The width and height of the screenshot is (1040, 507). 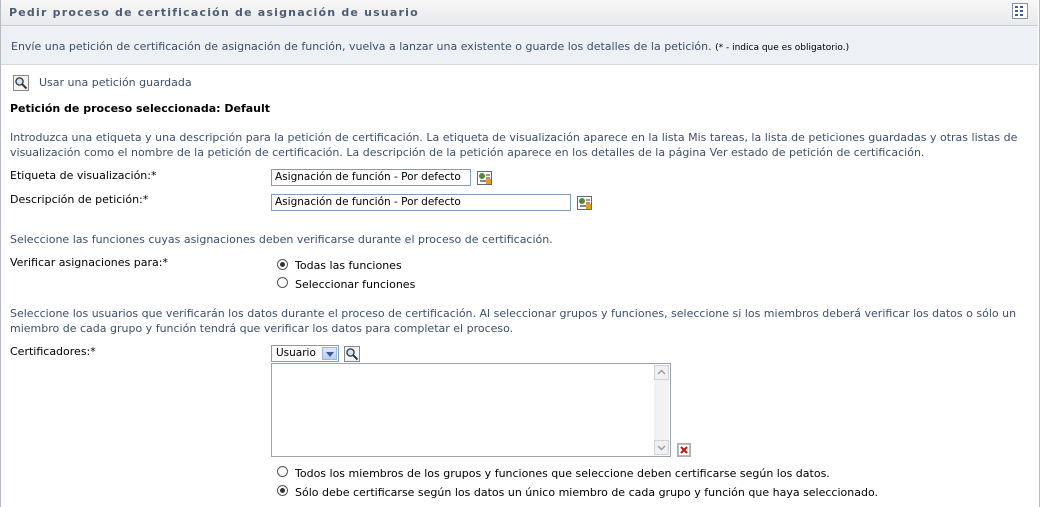 What do you see at coordinates (661, 410) in the screenshot?
I see `listbox-scrollbar` at bounding box center [661, 410].